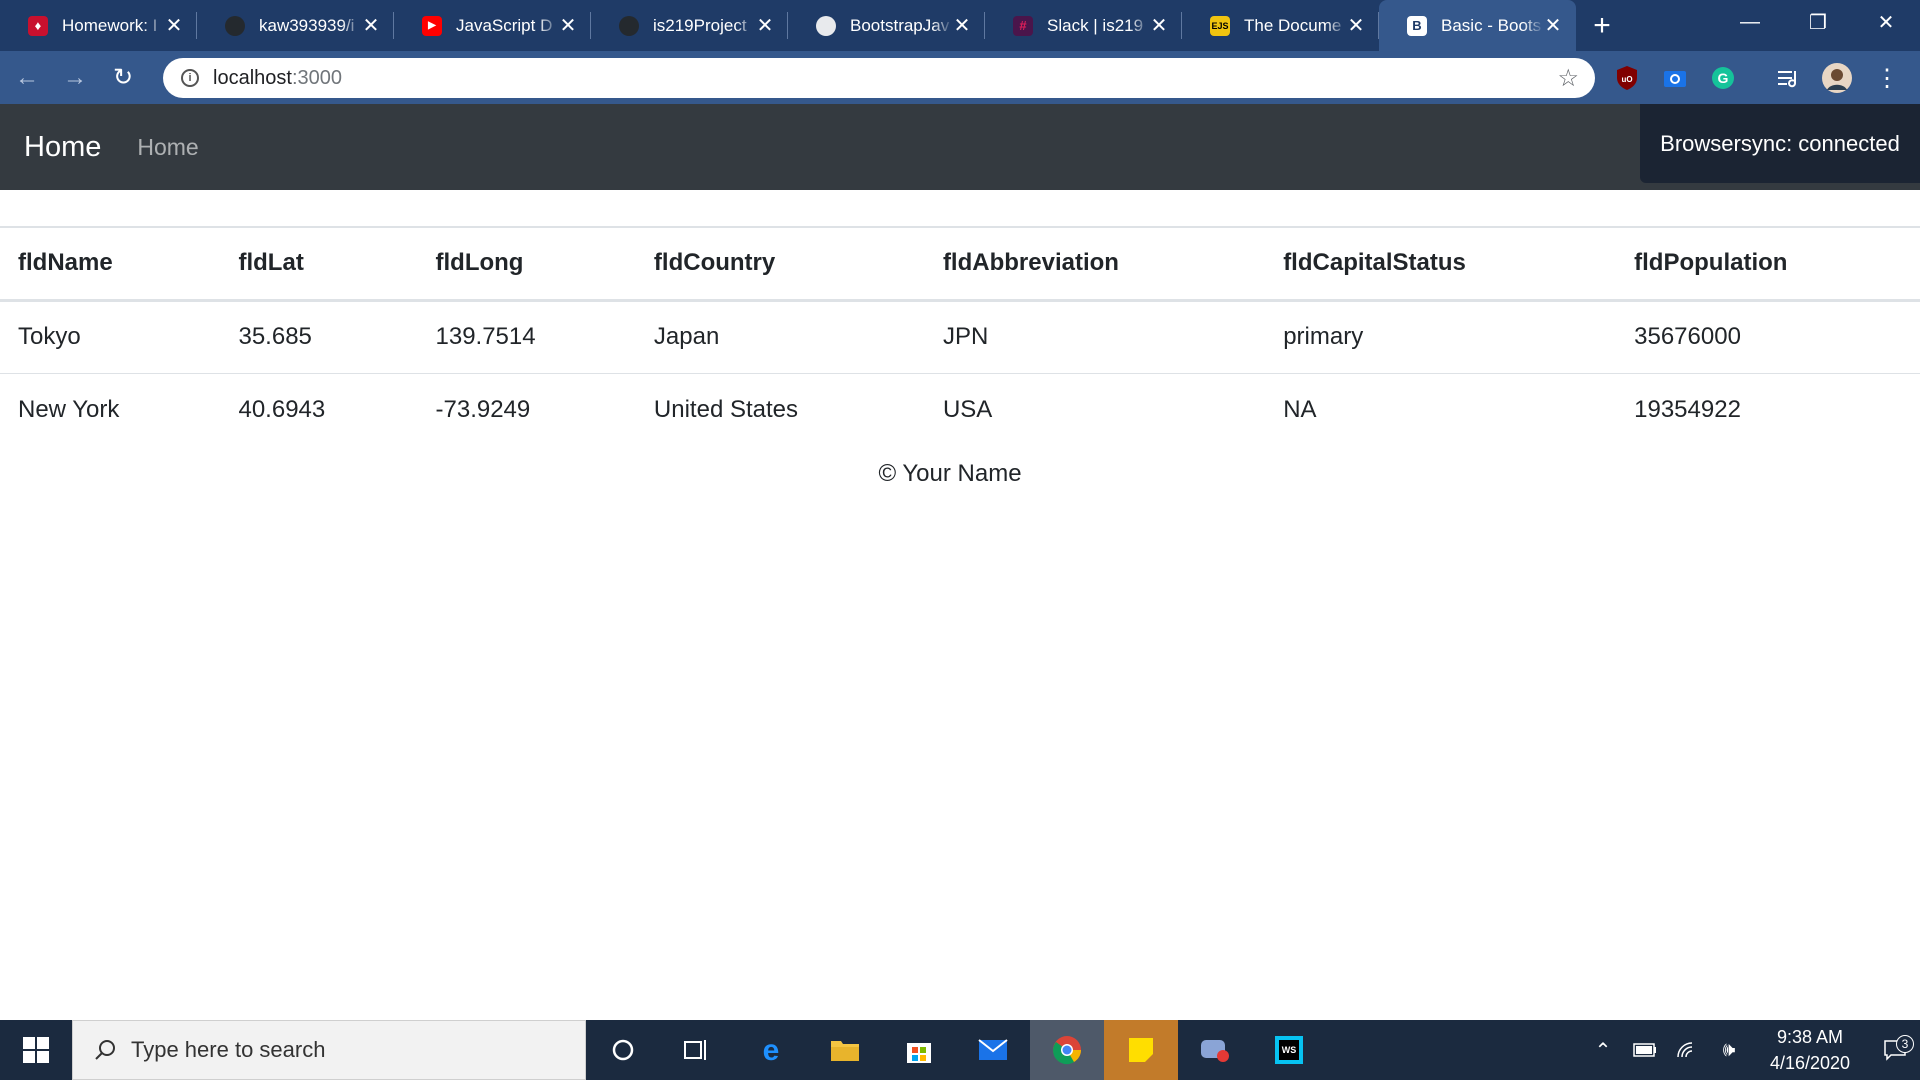  What do you see at coordinates (319, 264) in the screenshot?
I see `column-header-fldLat: fldLat` at bounding box center [319, 264].